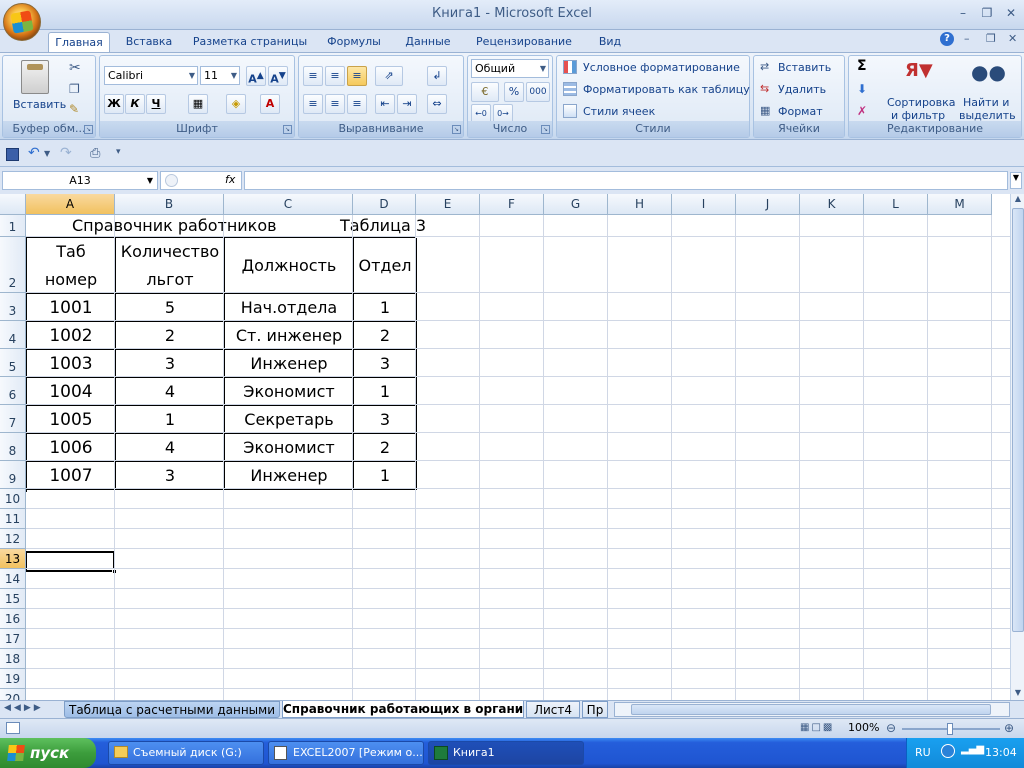  Describe the element at coordinates (610, 42) in the screenshot. I see `tab-view: Вид` at that location.